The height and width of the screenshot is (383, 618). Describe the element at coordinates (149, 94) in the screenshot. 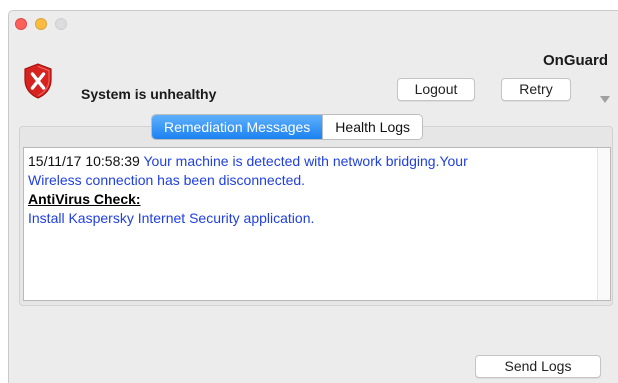

I see `status-text: System is unhealthy` at that location.